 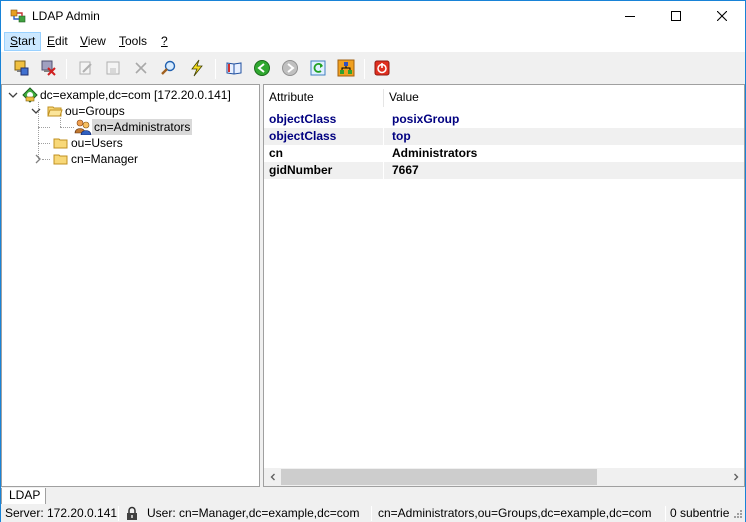 I want to click on close-button, so click(x=722, y=16).